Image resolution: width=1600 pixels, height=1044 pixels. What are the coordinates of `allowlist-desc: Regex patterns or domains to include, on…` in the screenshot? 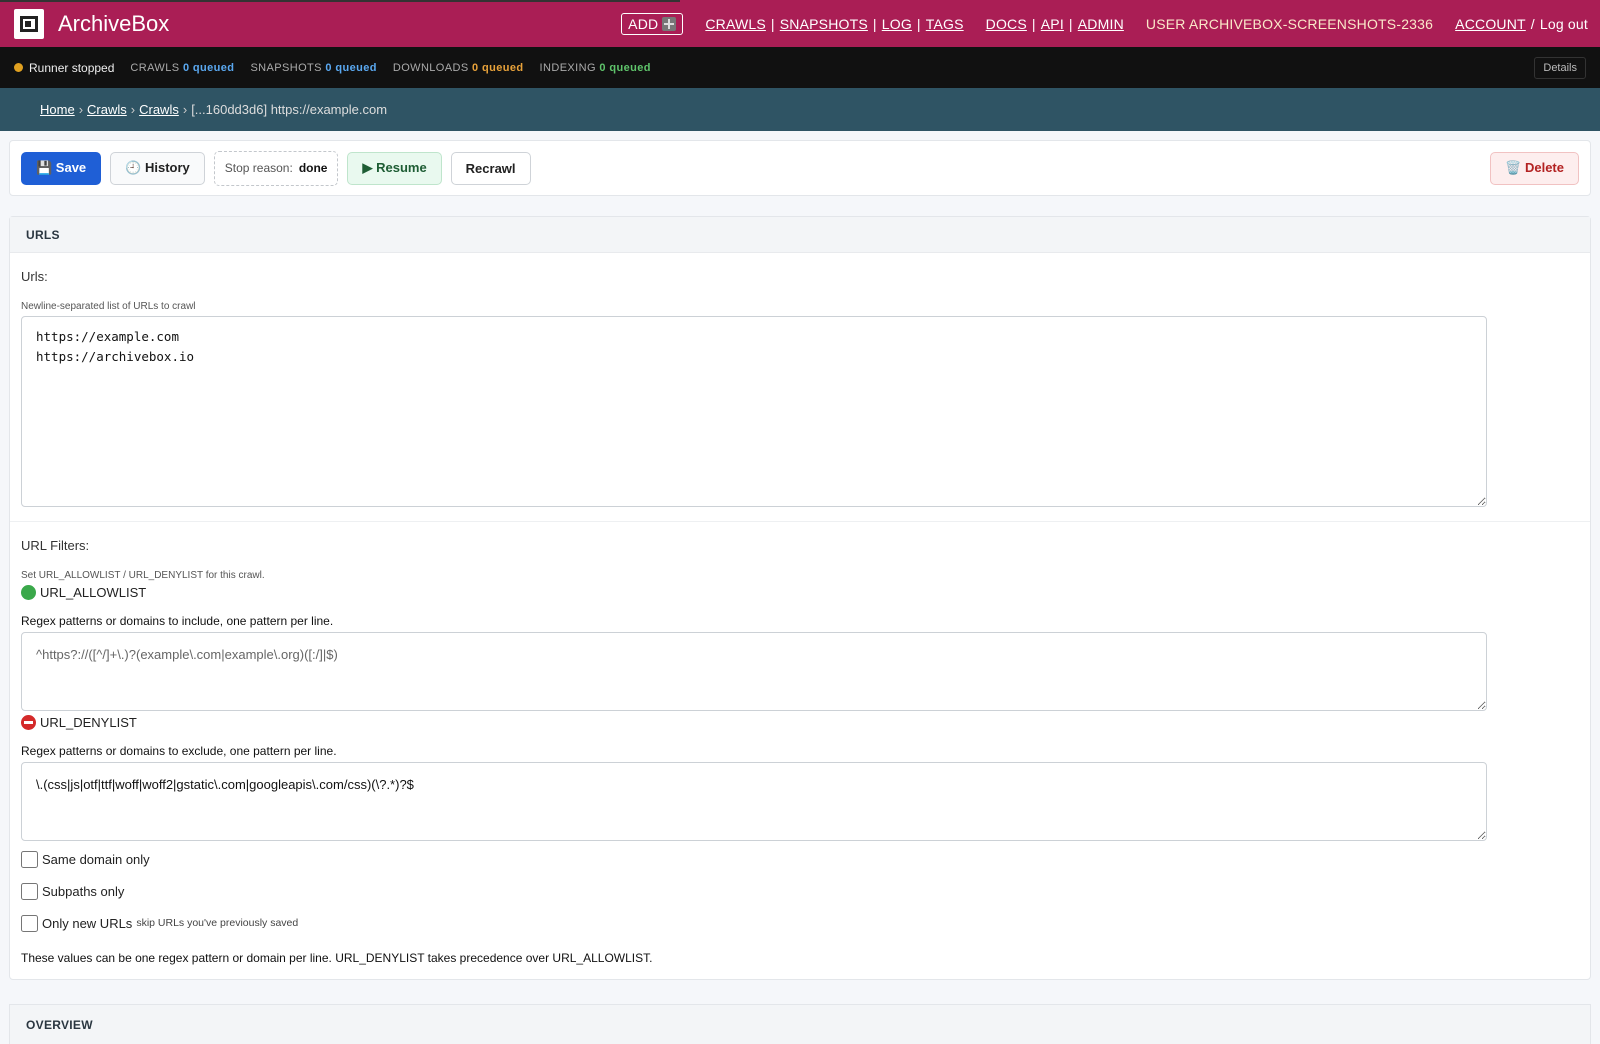 It's located at (177, 621).